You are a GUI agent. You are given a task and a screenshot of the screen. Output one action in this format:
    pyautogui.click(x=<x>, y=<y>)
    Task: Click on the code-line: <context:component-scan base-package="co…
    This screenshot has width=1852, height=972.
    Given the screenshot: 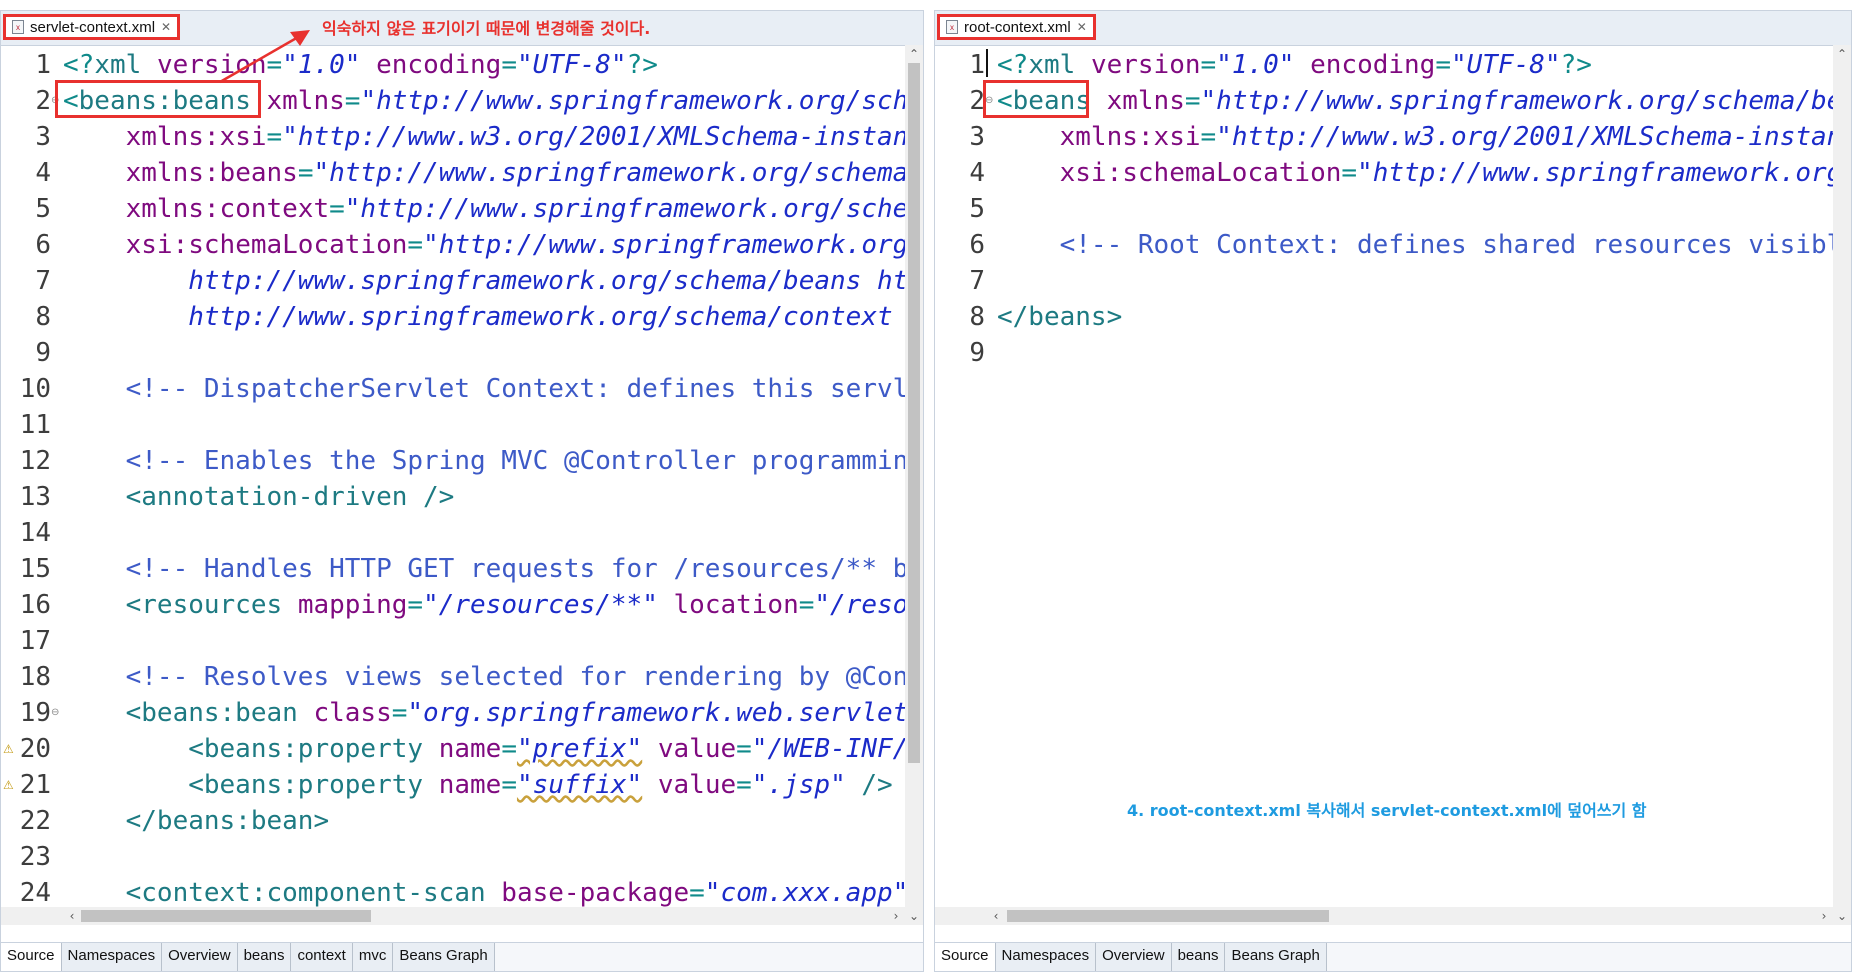 What is the action you would take?
    pyautogui.click(x=493, y=893)
    